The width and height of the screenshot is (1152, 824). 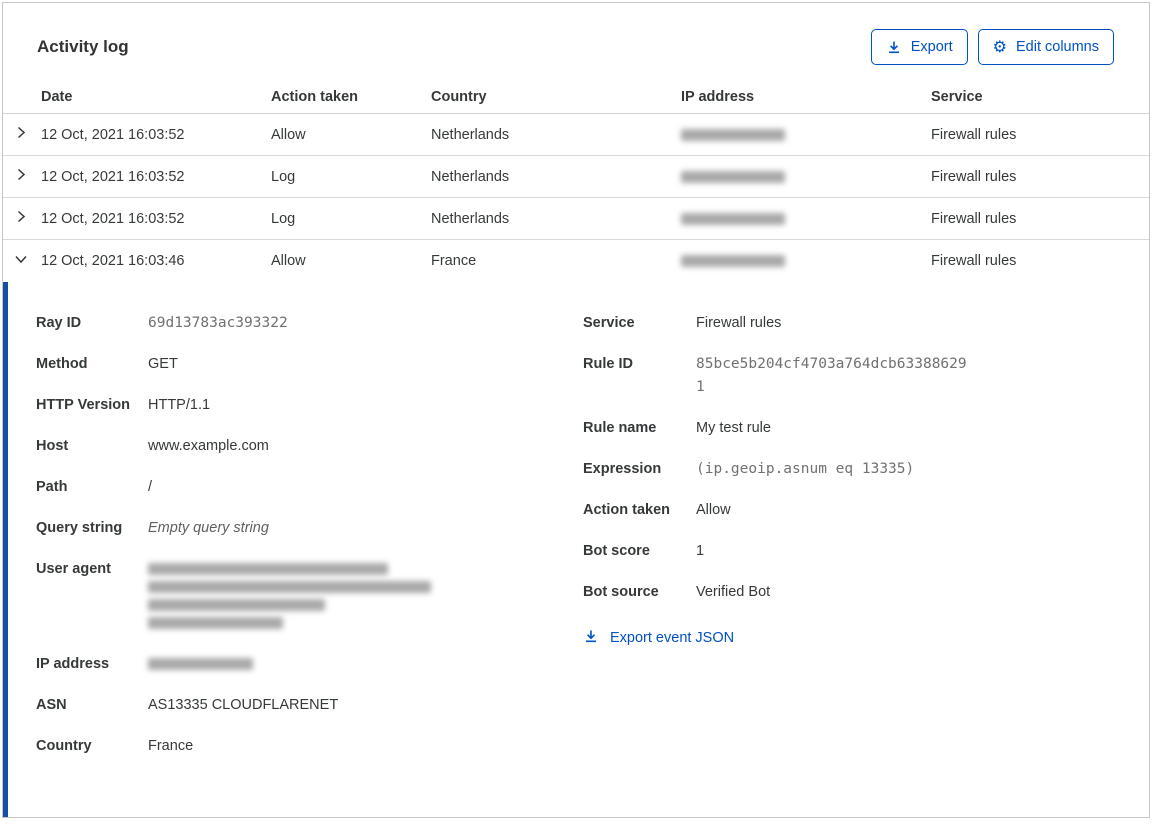 What do you see at coordinates (848, 638) in the screenshot?
I see `export-event-json-link: Export event JSON` at bounding box center [848, 638].